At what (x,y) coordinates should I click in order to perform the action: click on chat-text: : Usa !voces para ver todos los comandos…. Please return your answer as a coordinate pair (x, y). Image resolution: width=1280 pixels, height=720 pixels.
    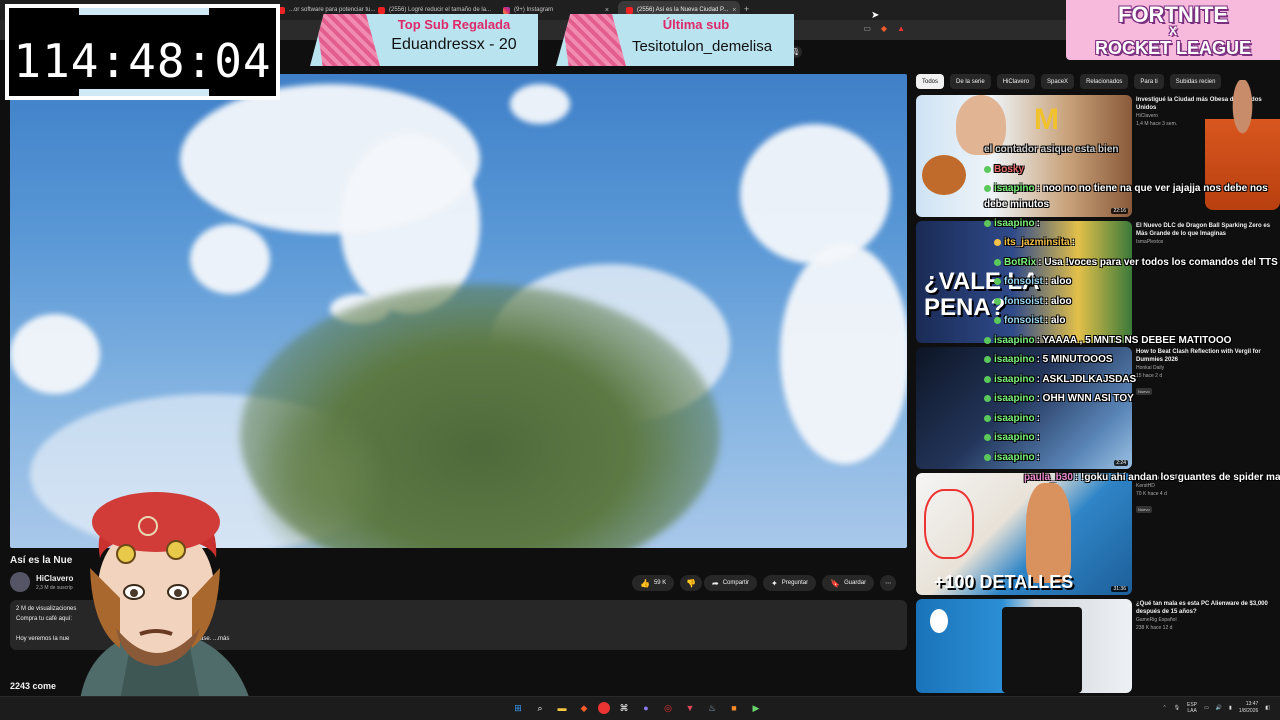
    Looking at the image, I should click on (1158, 262).